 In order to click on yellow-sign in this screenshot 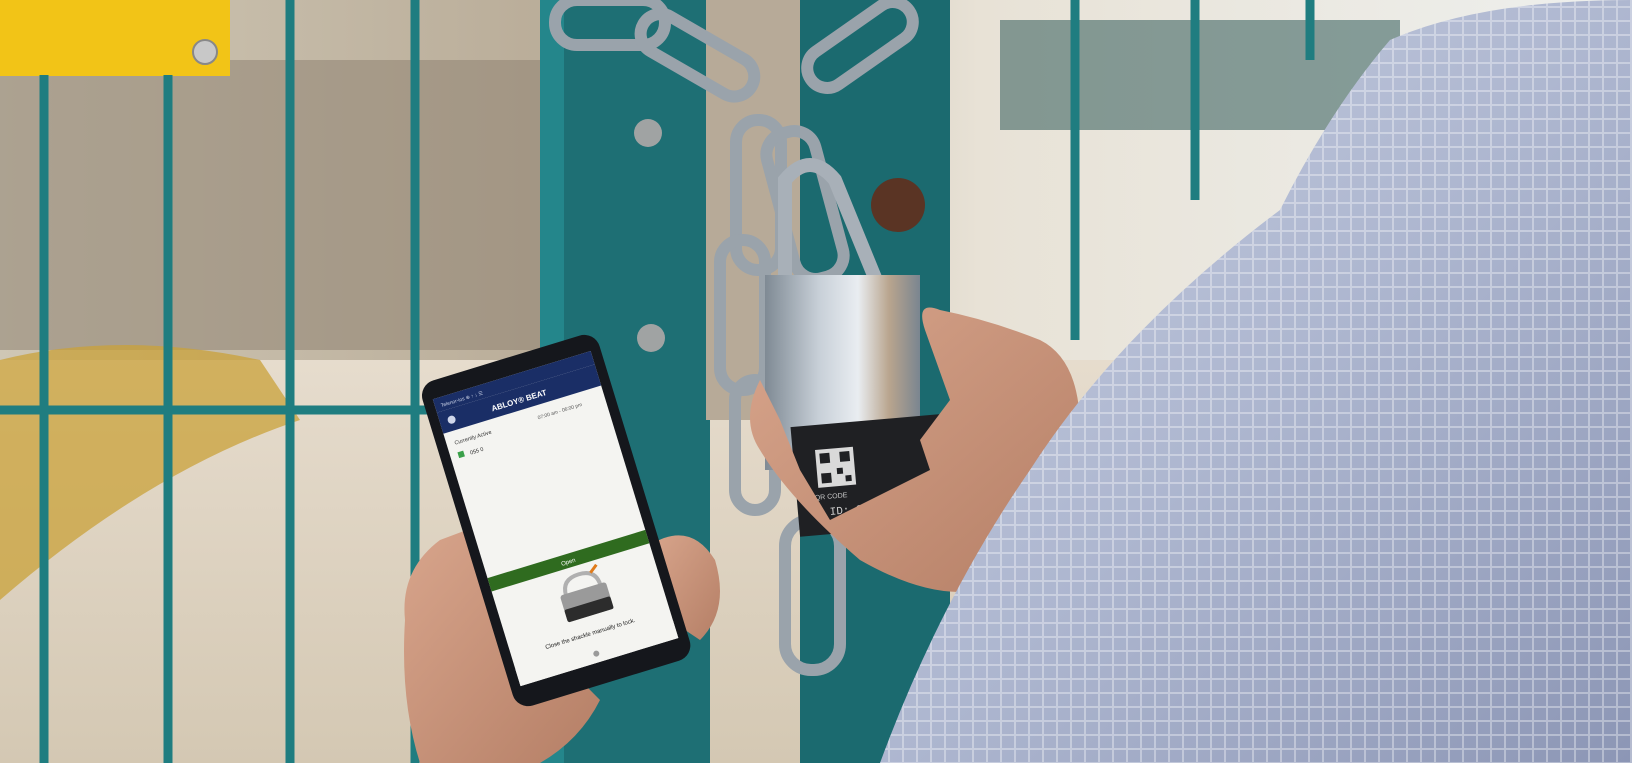, I will do `click(115, 38)`.